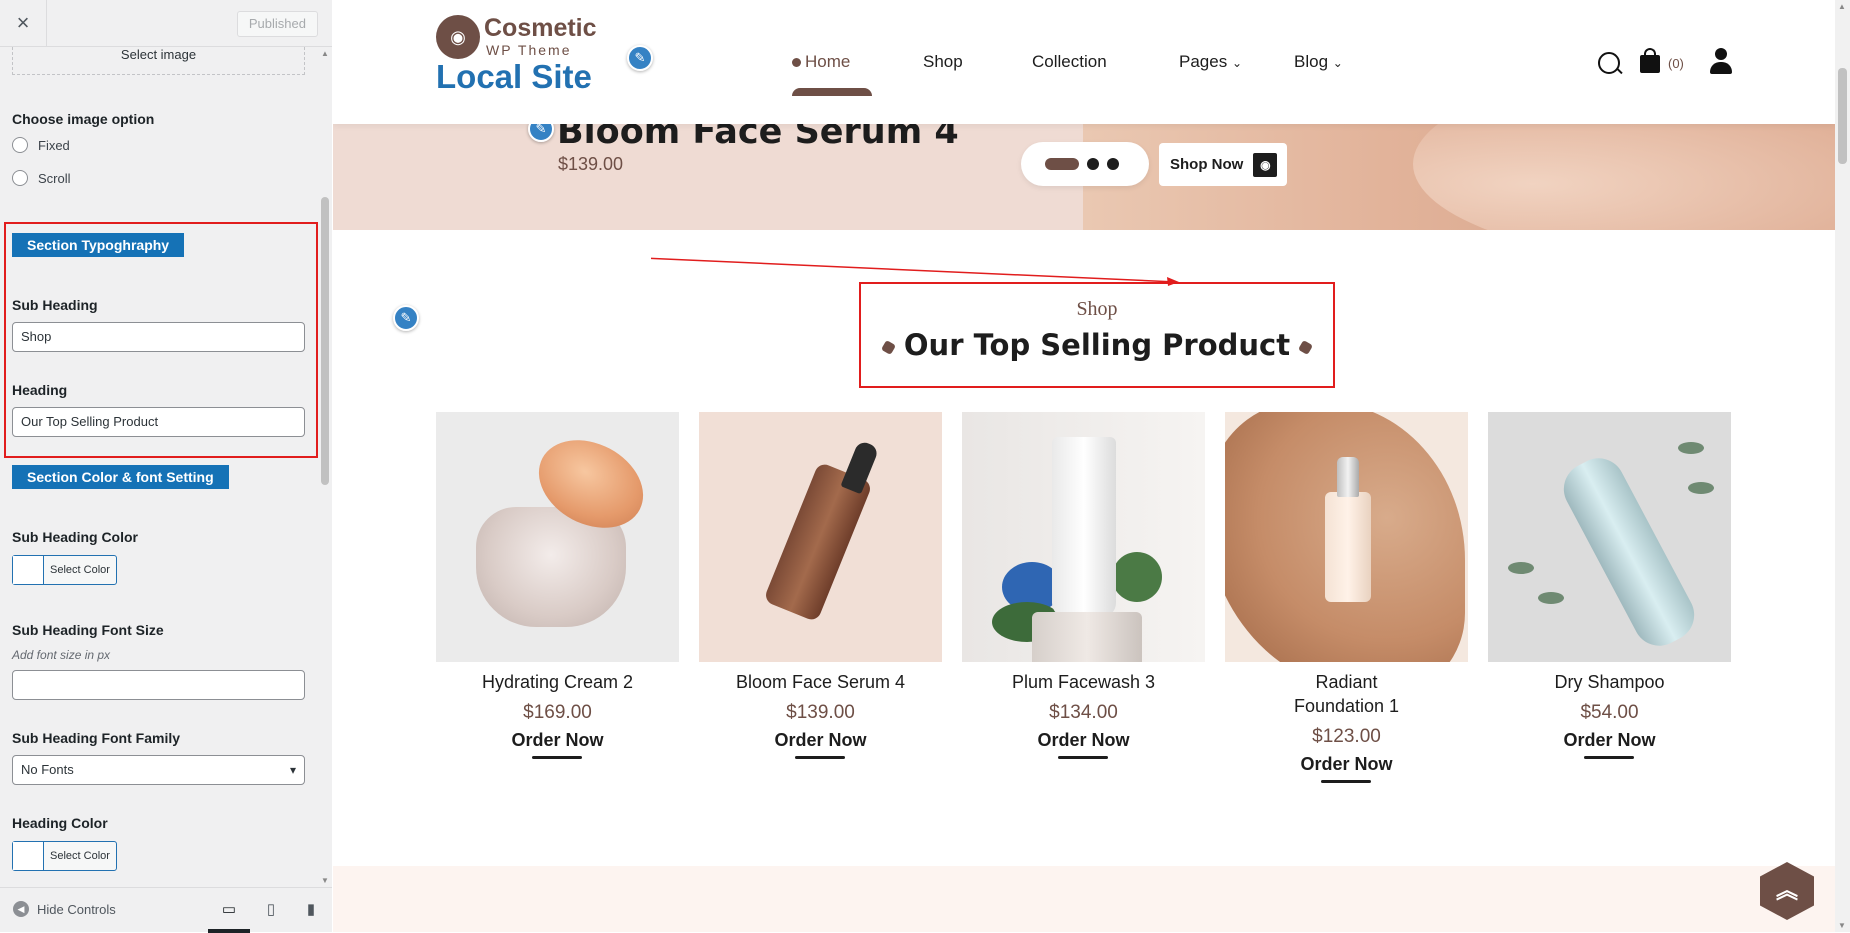 The height and width of the screenshot is (933, 1850). Describe the element at coordinates (158, 770) in the screenshot. I see `sub-heading-font-family-select: No Fonts ▾` at that location.